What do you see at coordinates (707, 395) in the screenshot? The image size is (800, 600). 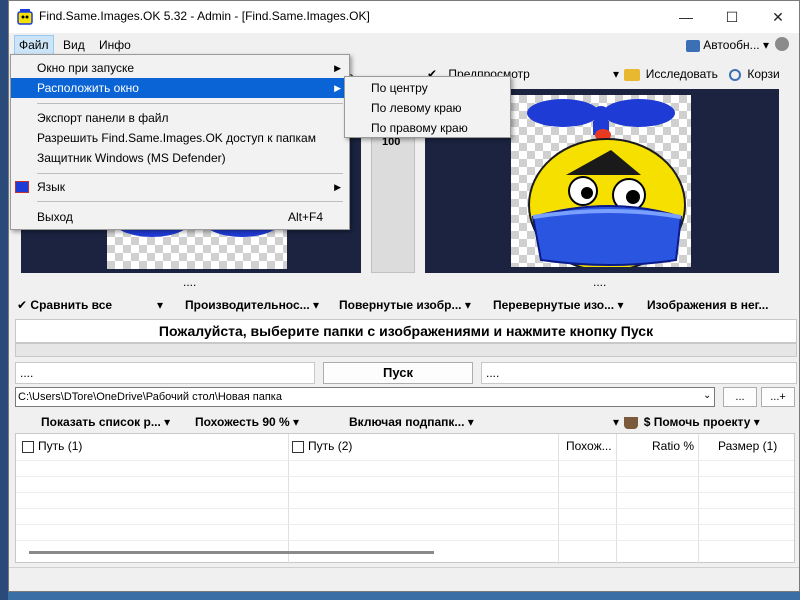 I see `path-dropdown-arrow-icon: ⌄` at bounding box center [707, 395].